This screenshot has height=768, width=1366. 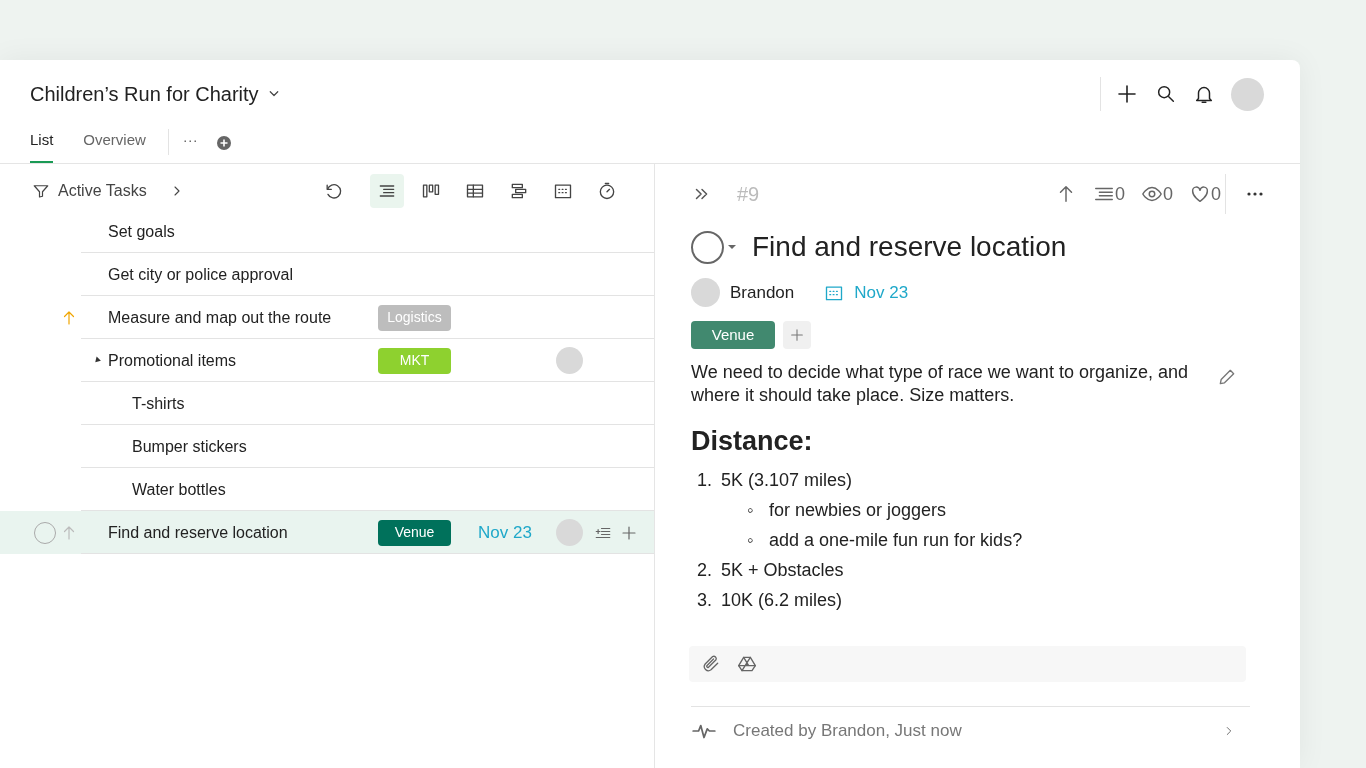 What do you see at coordinates (114, 145) in the screenshot?
I see `tab: Overview` at bounding box center [114, 145].